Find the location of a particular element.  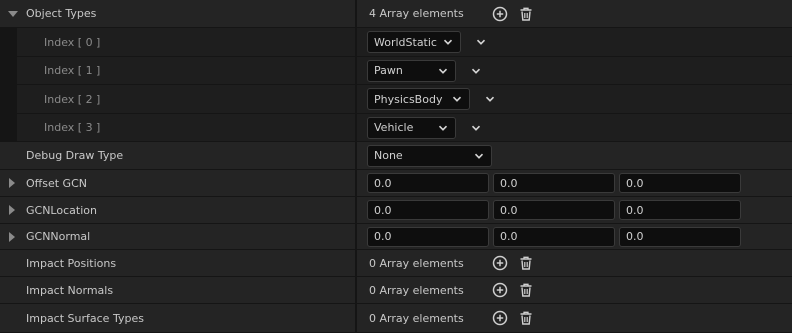

object-type-combo: Pawn is located at coordinates (411, 70).